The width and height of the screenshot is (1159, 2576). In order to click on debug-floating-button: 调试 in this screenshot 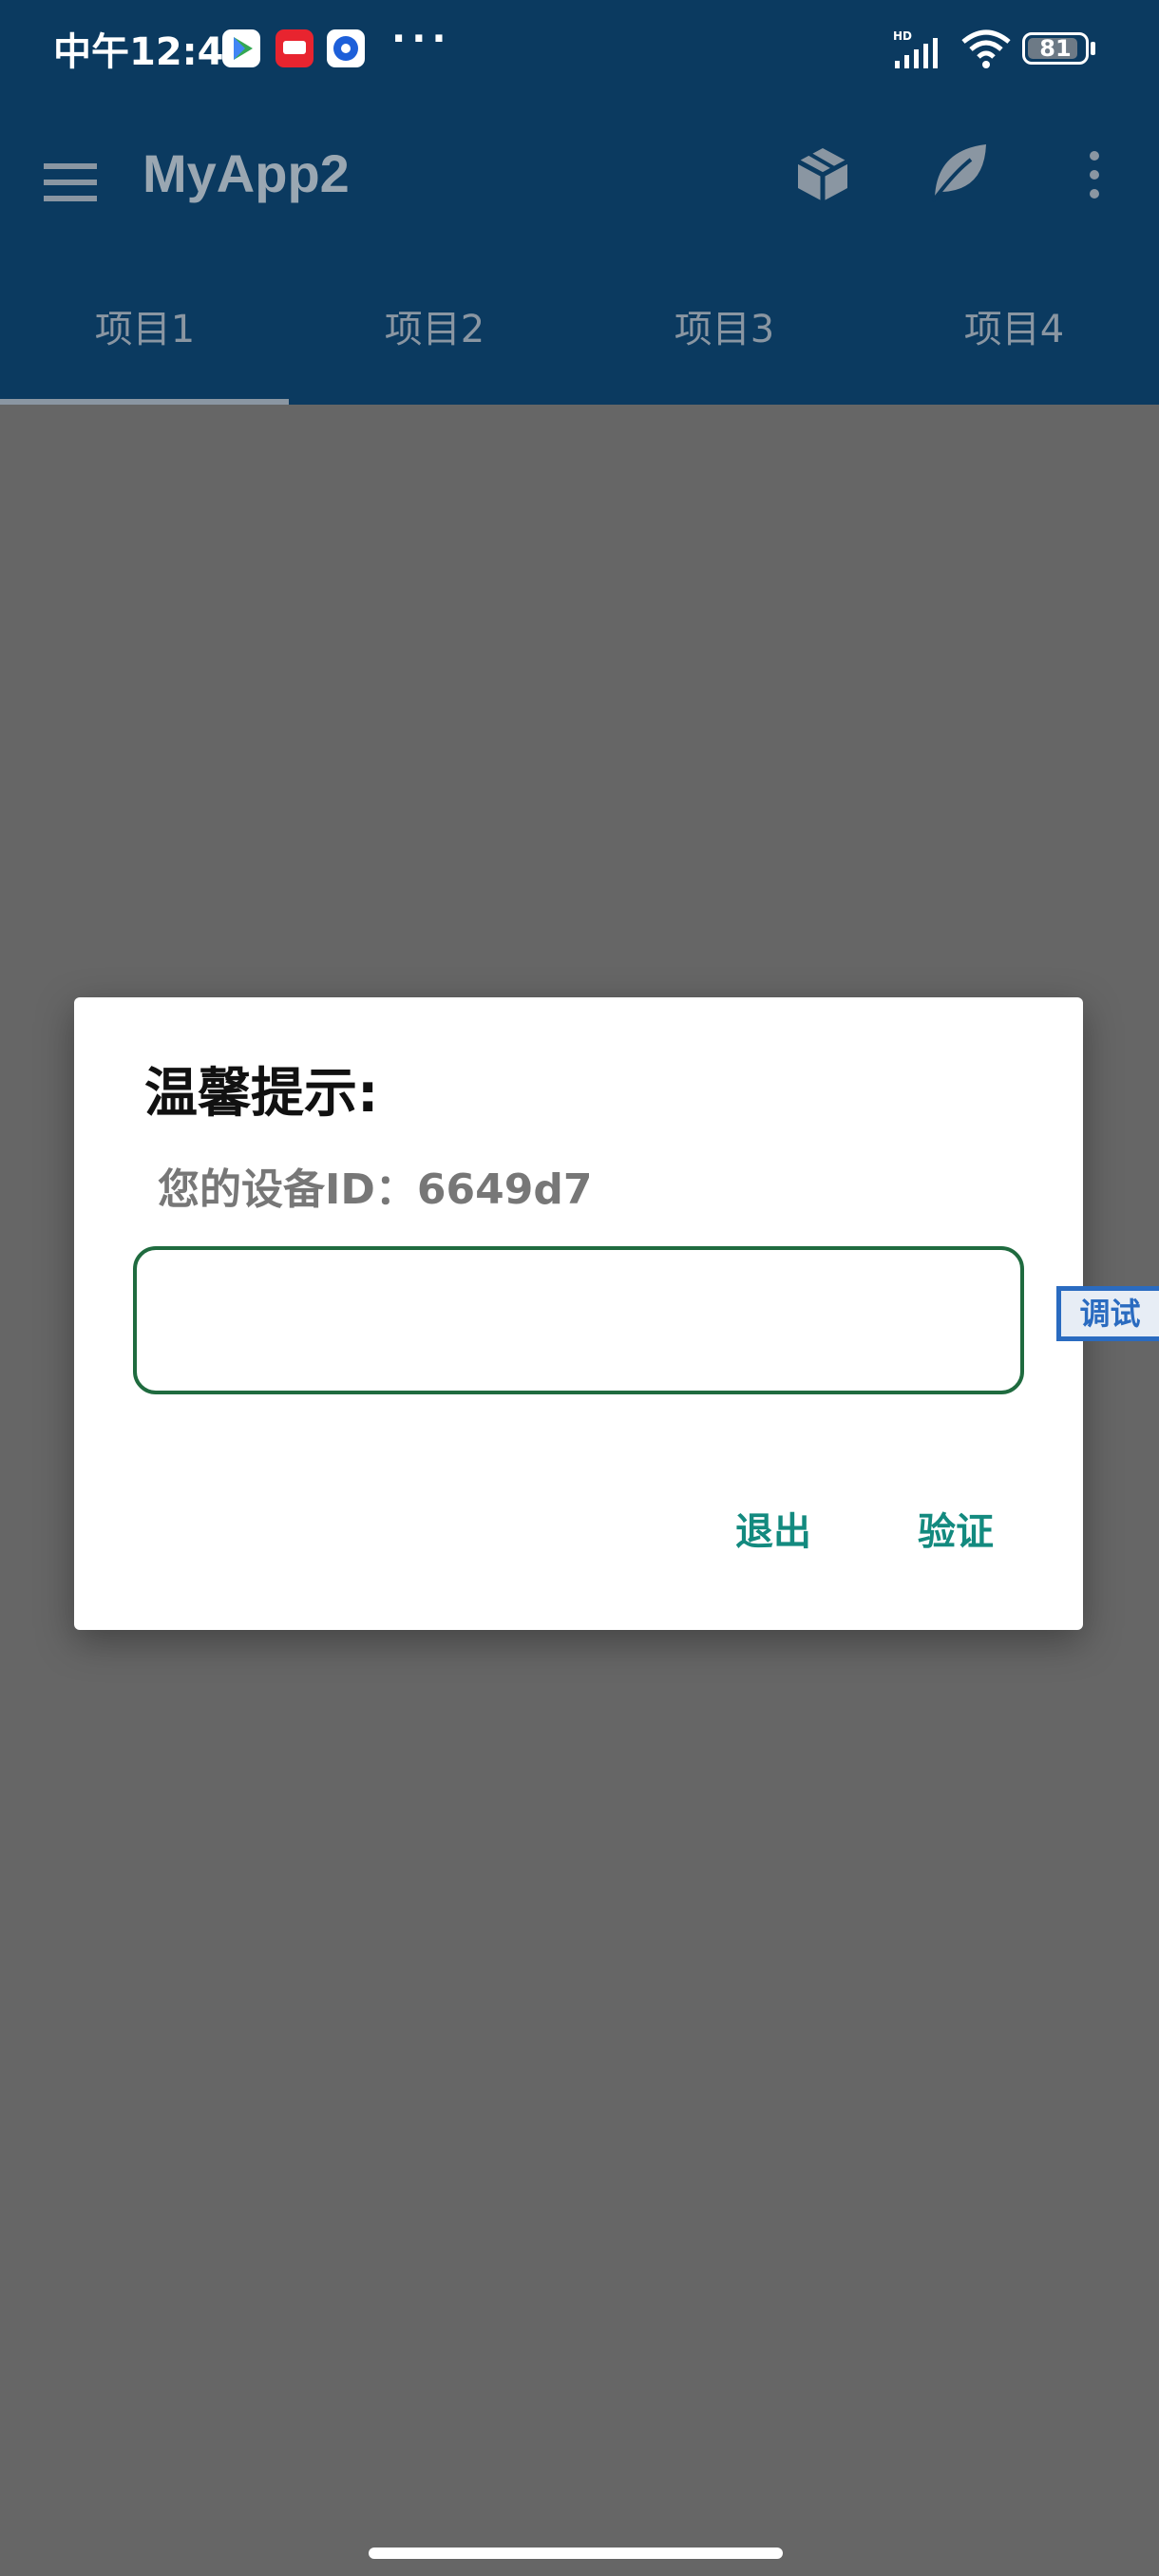, I will do `click(1107, 1313)`.